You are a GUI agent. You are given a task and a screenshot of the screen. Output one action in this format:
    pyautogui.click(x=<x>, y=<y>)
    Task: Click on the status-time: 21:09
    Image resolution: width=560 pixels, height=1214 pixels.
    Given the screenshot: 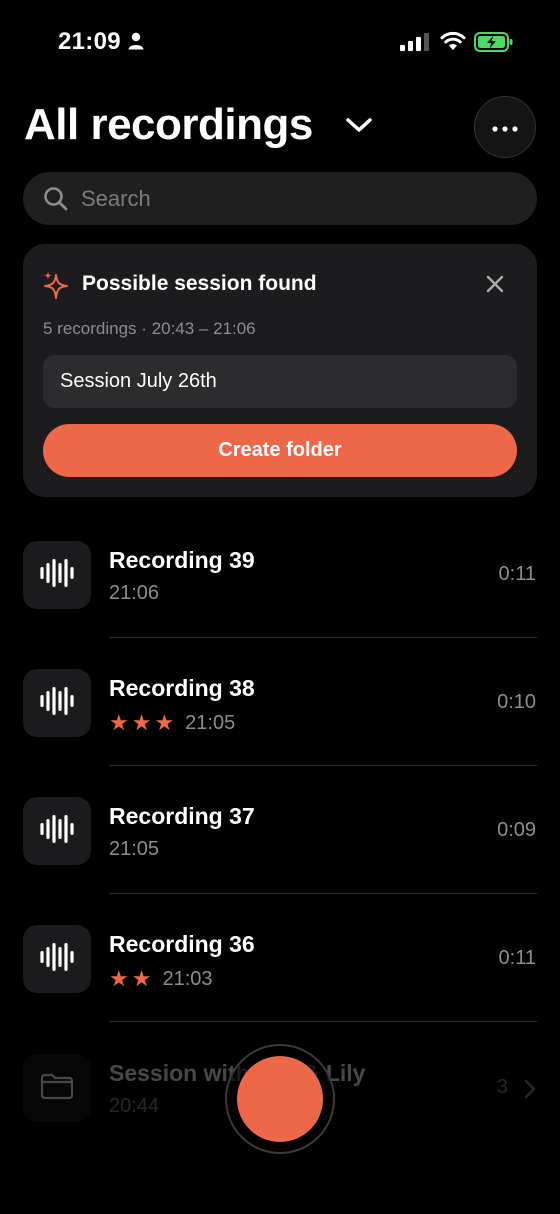 What is the action you would take?
    pyautogui.click(x=89, y=41)
    